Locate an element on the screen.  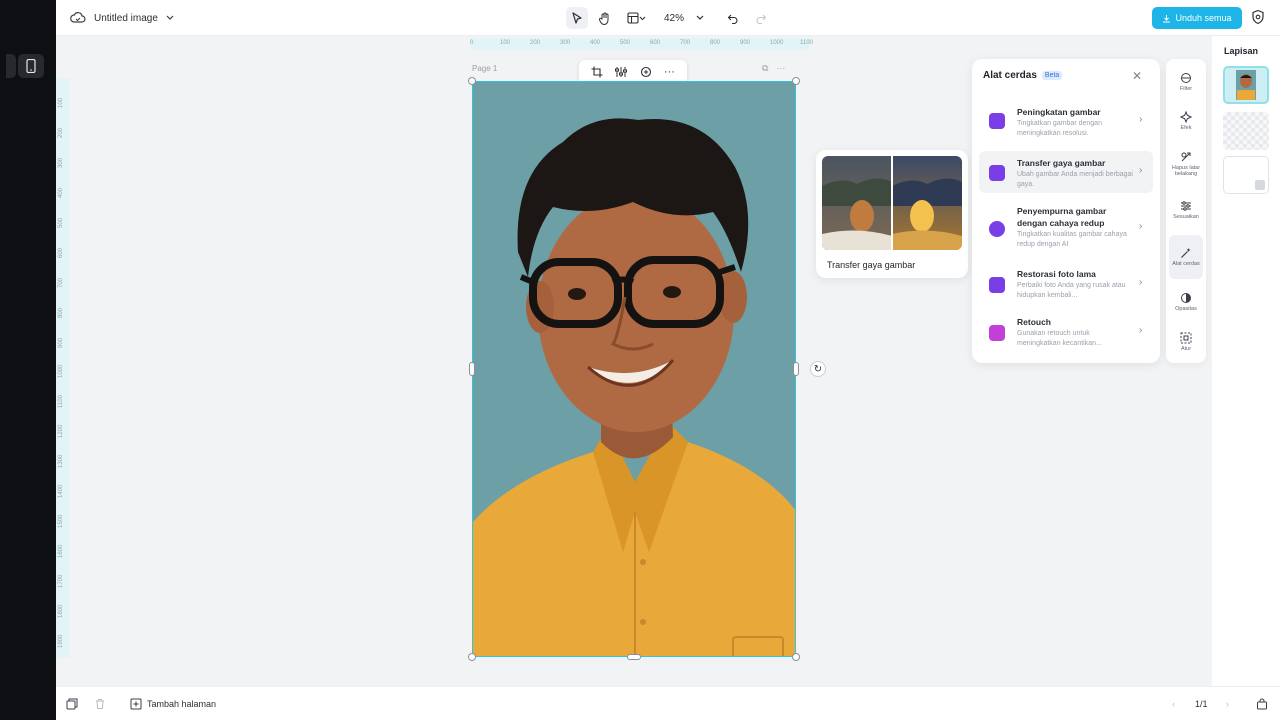
zoom-level: 42% is located at coordinates (674, 18).